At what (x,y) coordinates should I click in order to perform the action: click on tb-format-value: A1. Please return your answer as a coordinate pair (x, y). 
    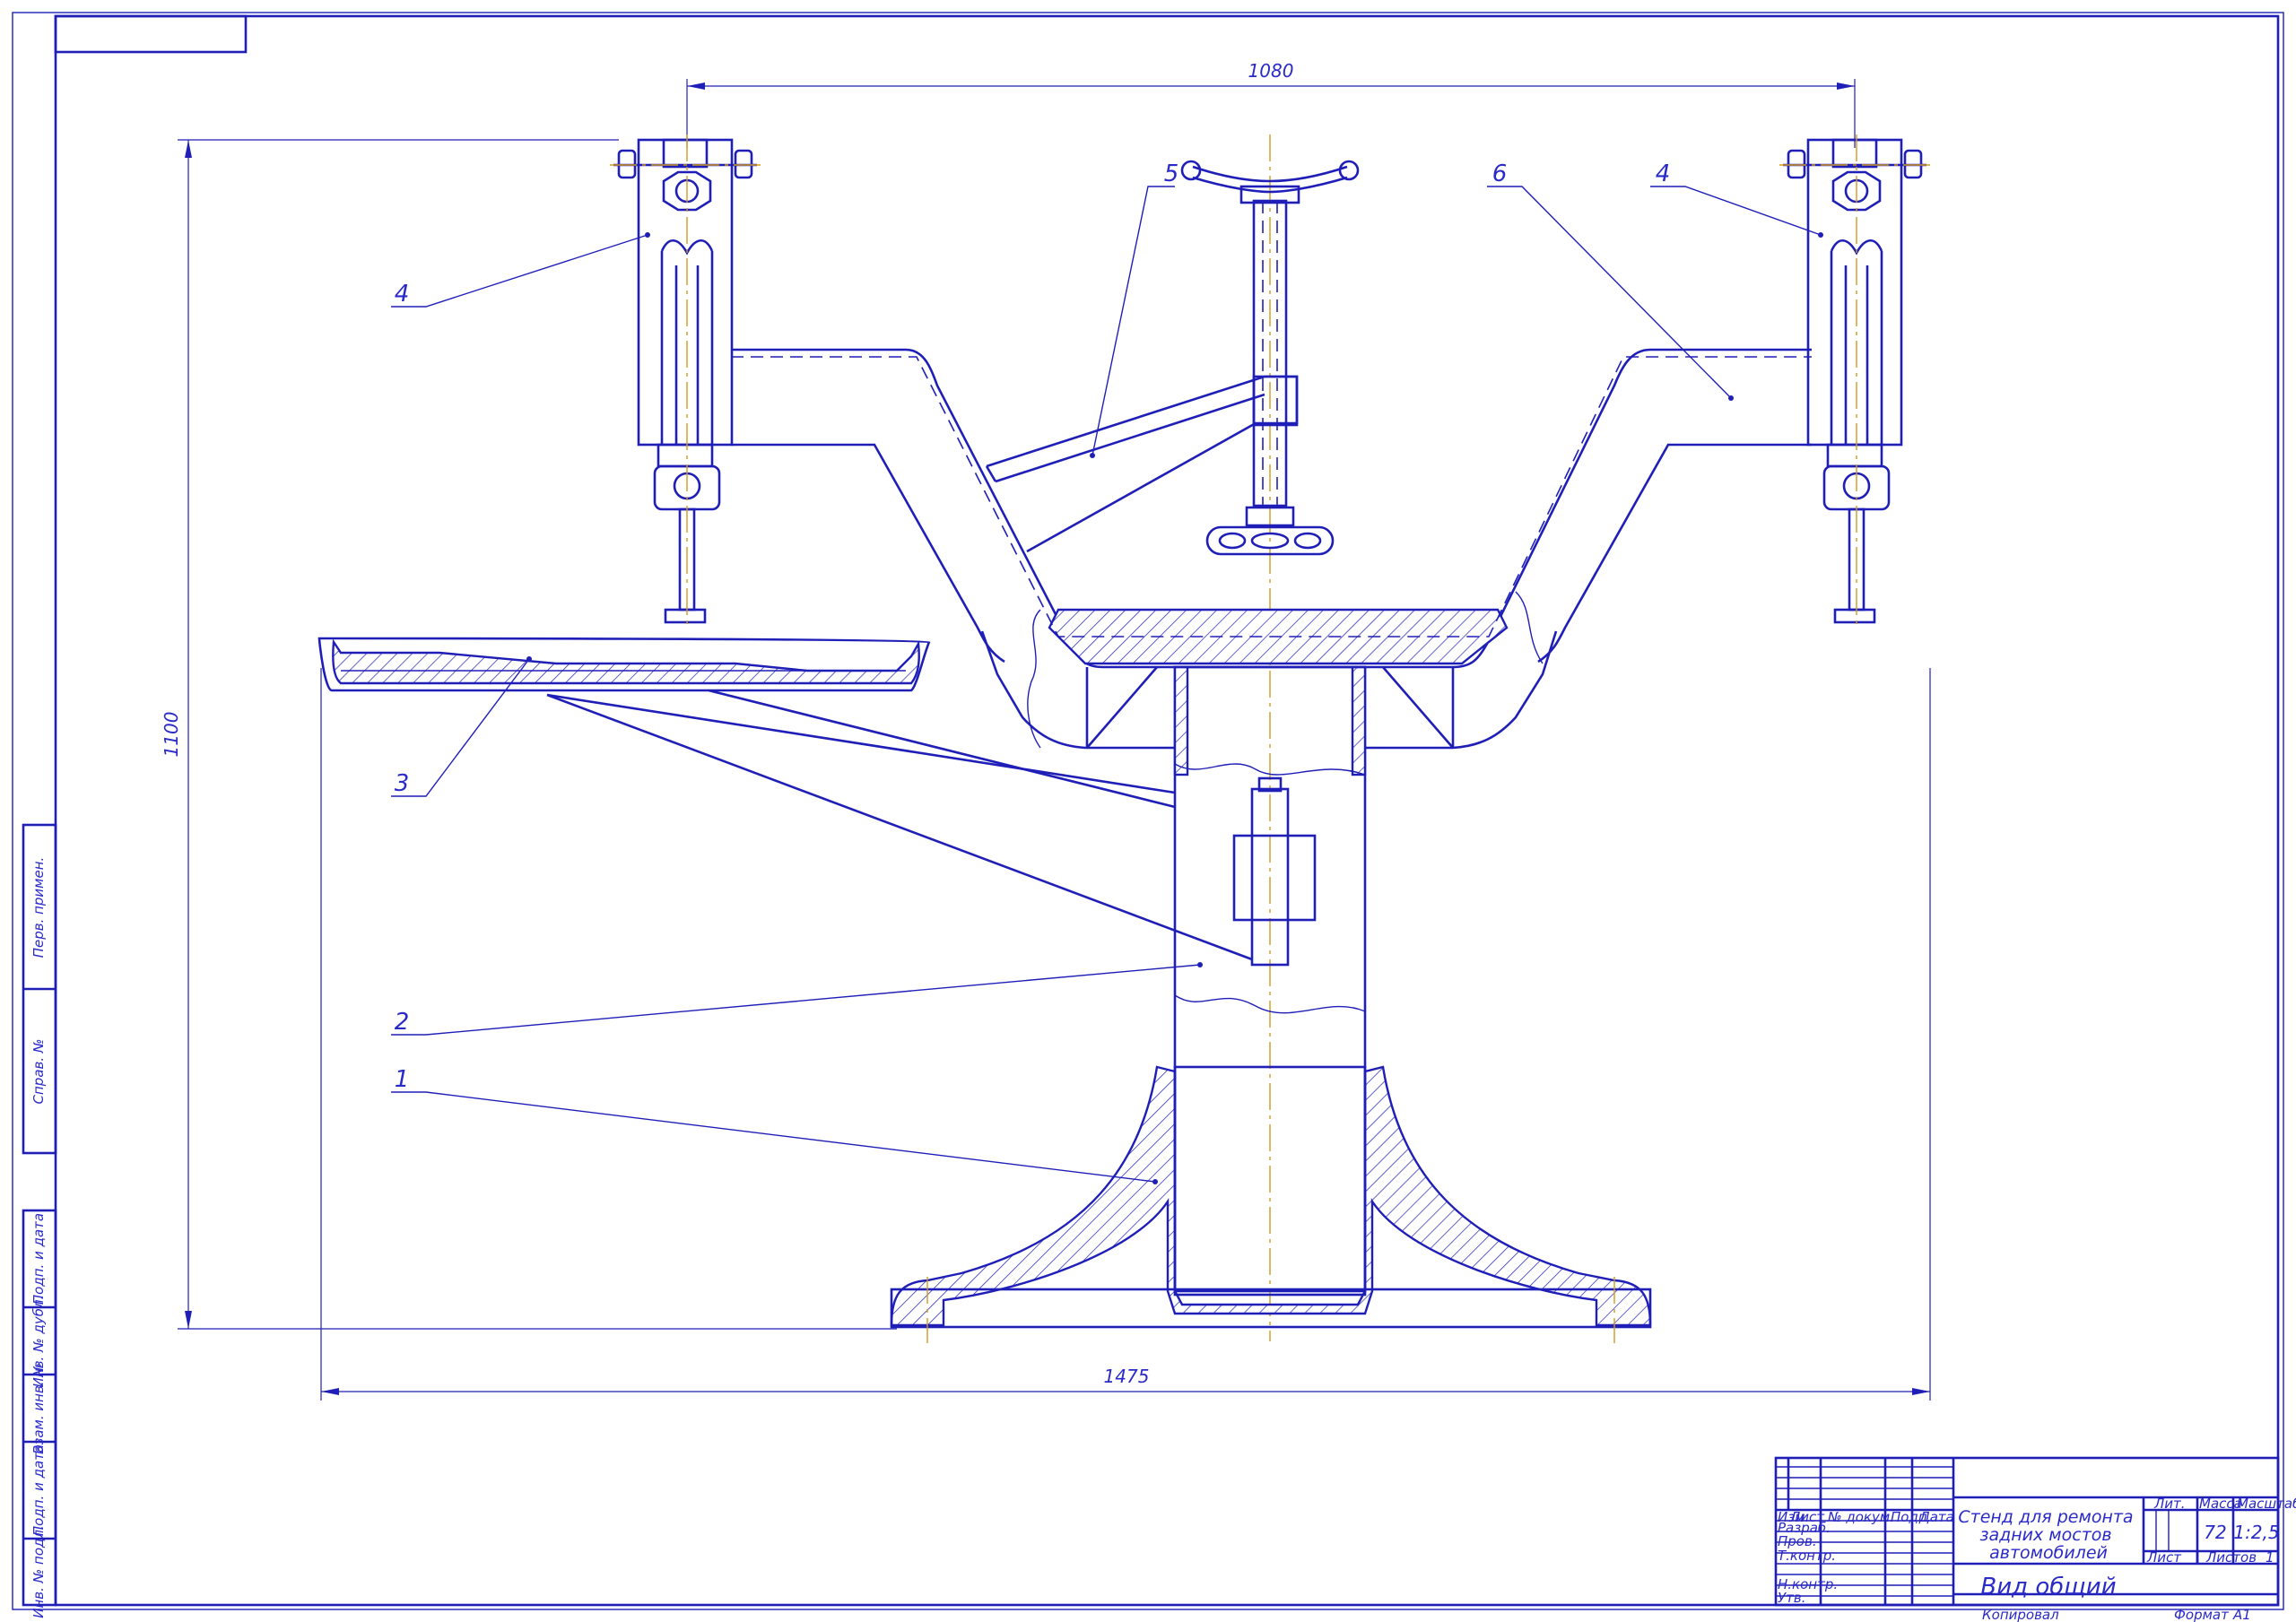
    Looking at the image, I should click on (2241, 1614).